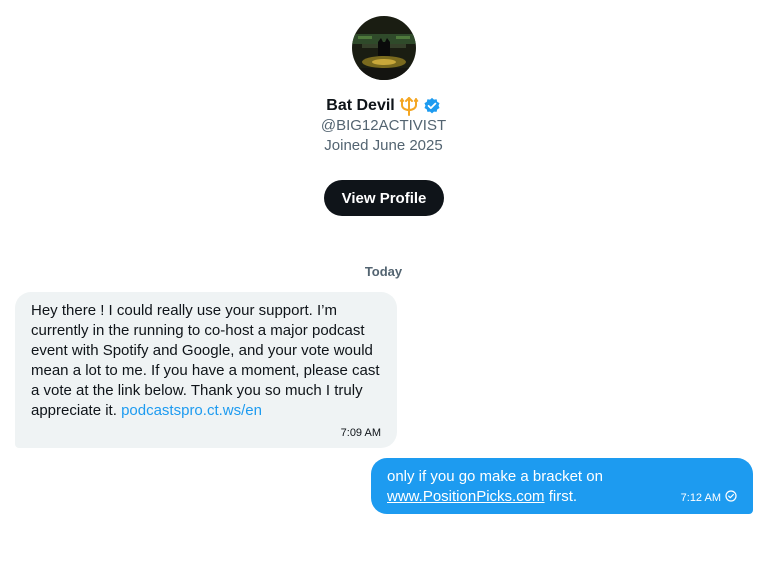  I want to click on date-divider: Today, so click(383, 271).